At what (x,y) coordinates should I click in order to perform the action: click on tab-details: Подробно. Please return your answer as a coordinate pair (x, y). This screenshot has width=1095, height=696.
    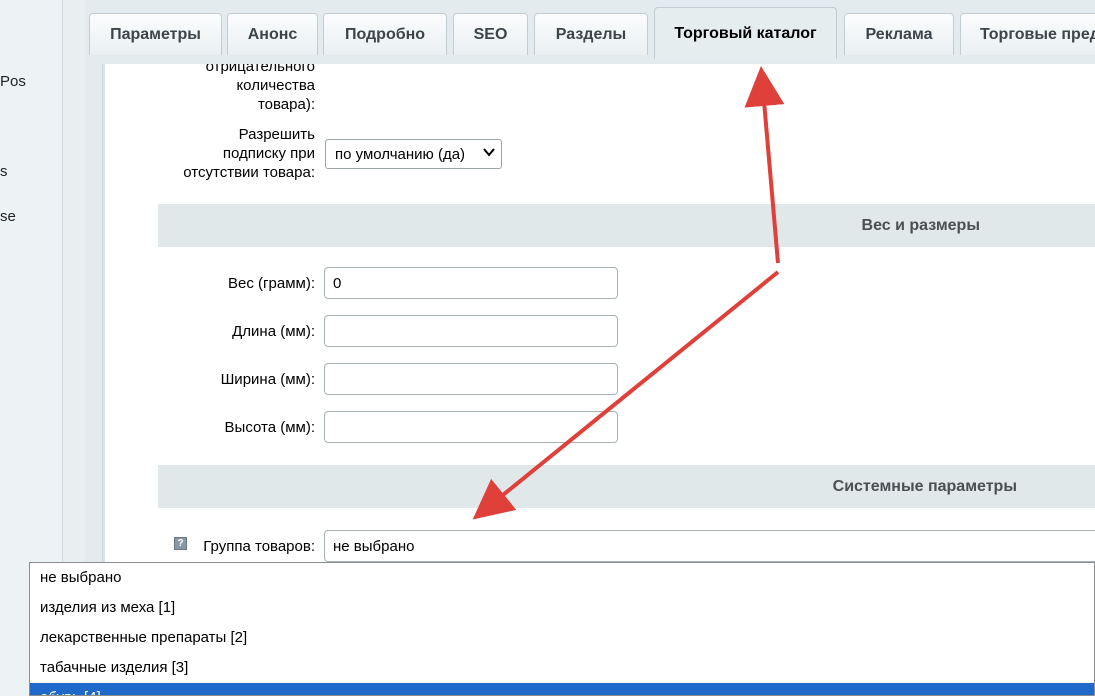
    Looking at the image, I should click on (385, 34).